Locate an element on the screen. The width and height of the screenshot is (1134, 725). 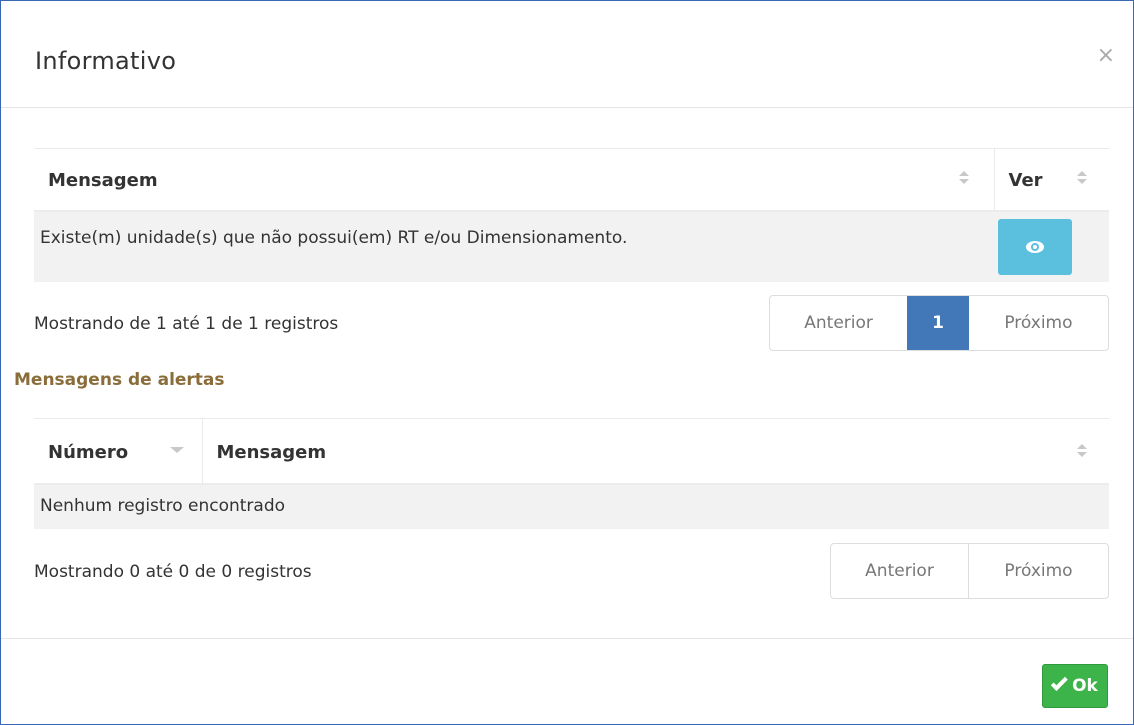
ok-button: Ok is located at coordinates (1075, 686).